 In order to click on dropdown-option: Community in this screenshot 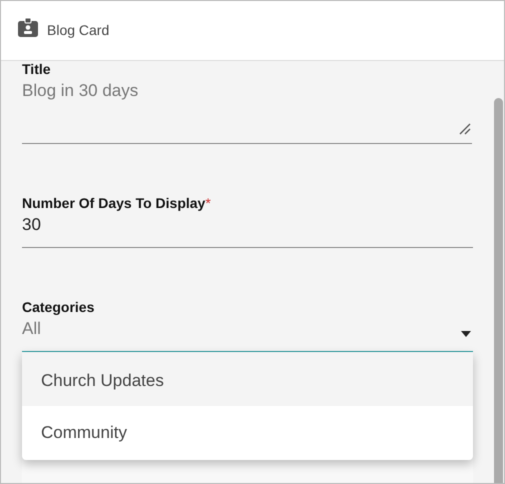, I will do `click(247, 433)`.